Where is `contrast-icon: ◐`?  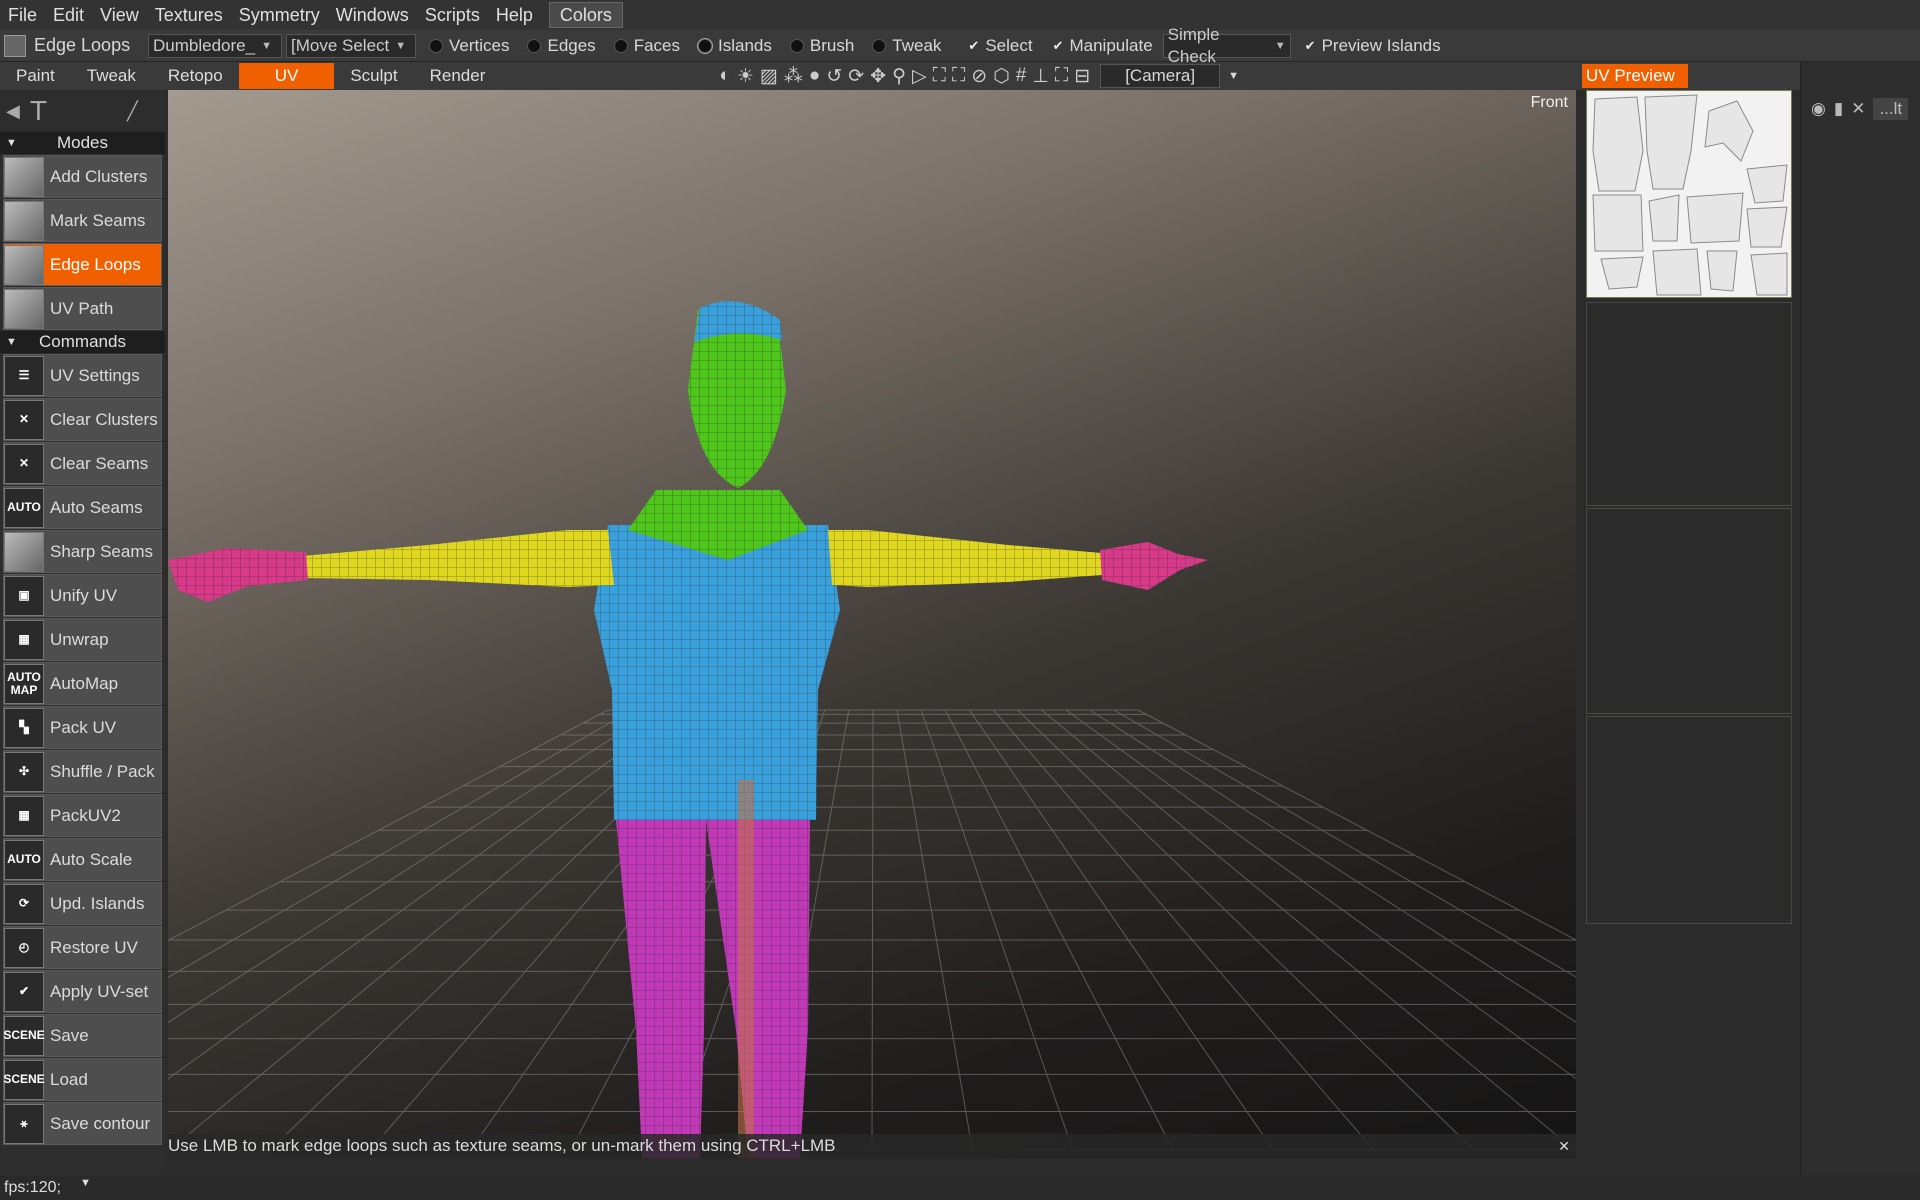 contrast-icon: ◐ is located at coordinates (724, 76).